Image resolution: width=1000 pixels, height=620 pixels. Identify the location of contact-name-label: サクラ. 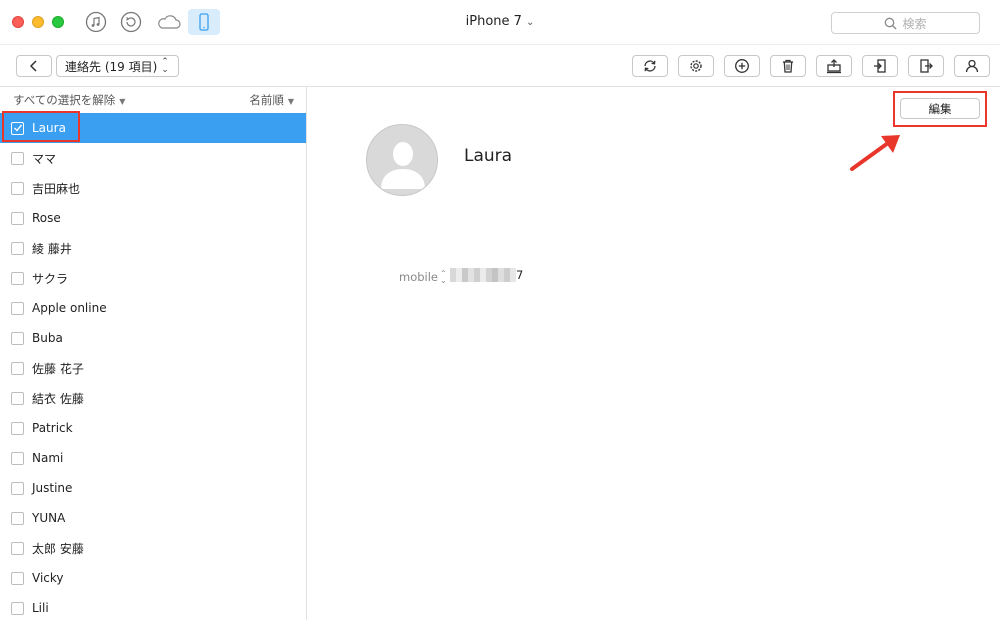
(50, 278).